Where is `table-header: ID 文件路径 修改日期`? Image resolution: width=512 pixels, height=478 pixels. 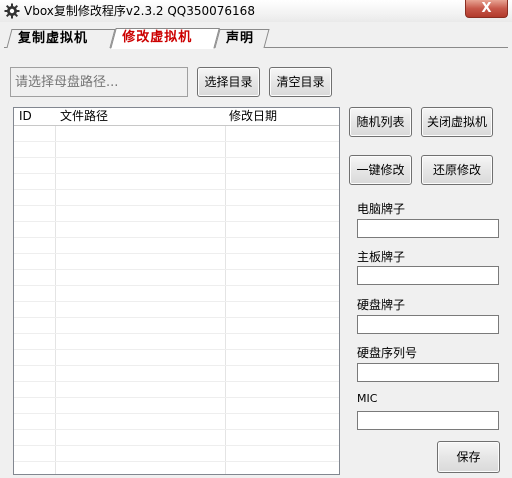 table-header: ID 文件路径 修改日期 is located at coordinates (176, 117).